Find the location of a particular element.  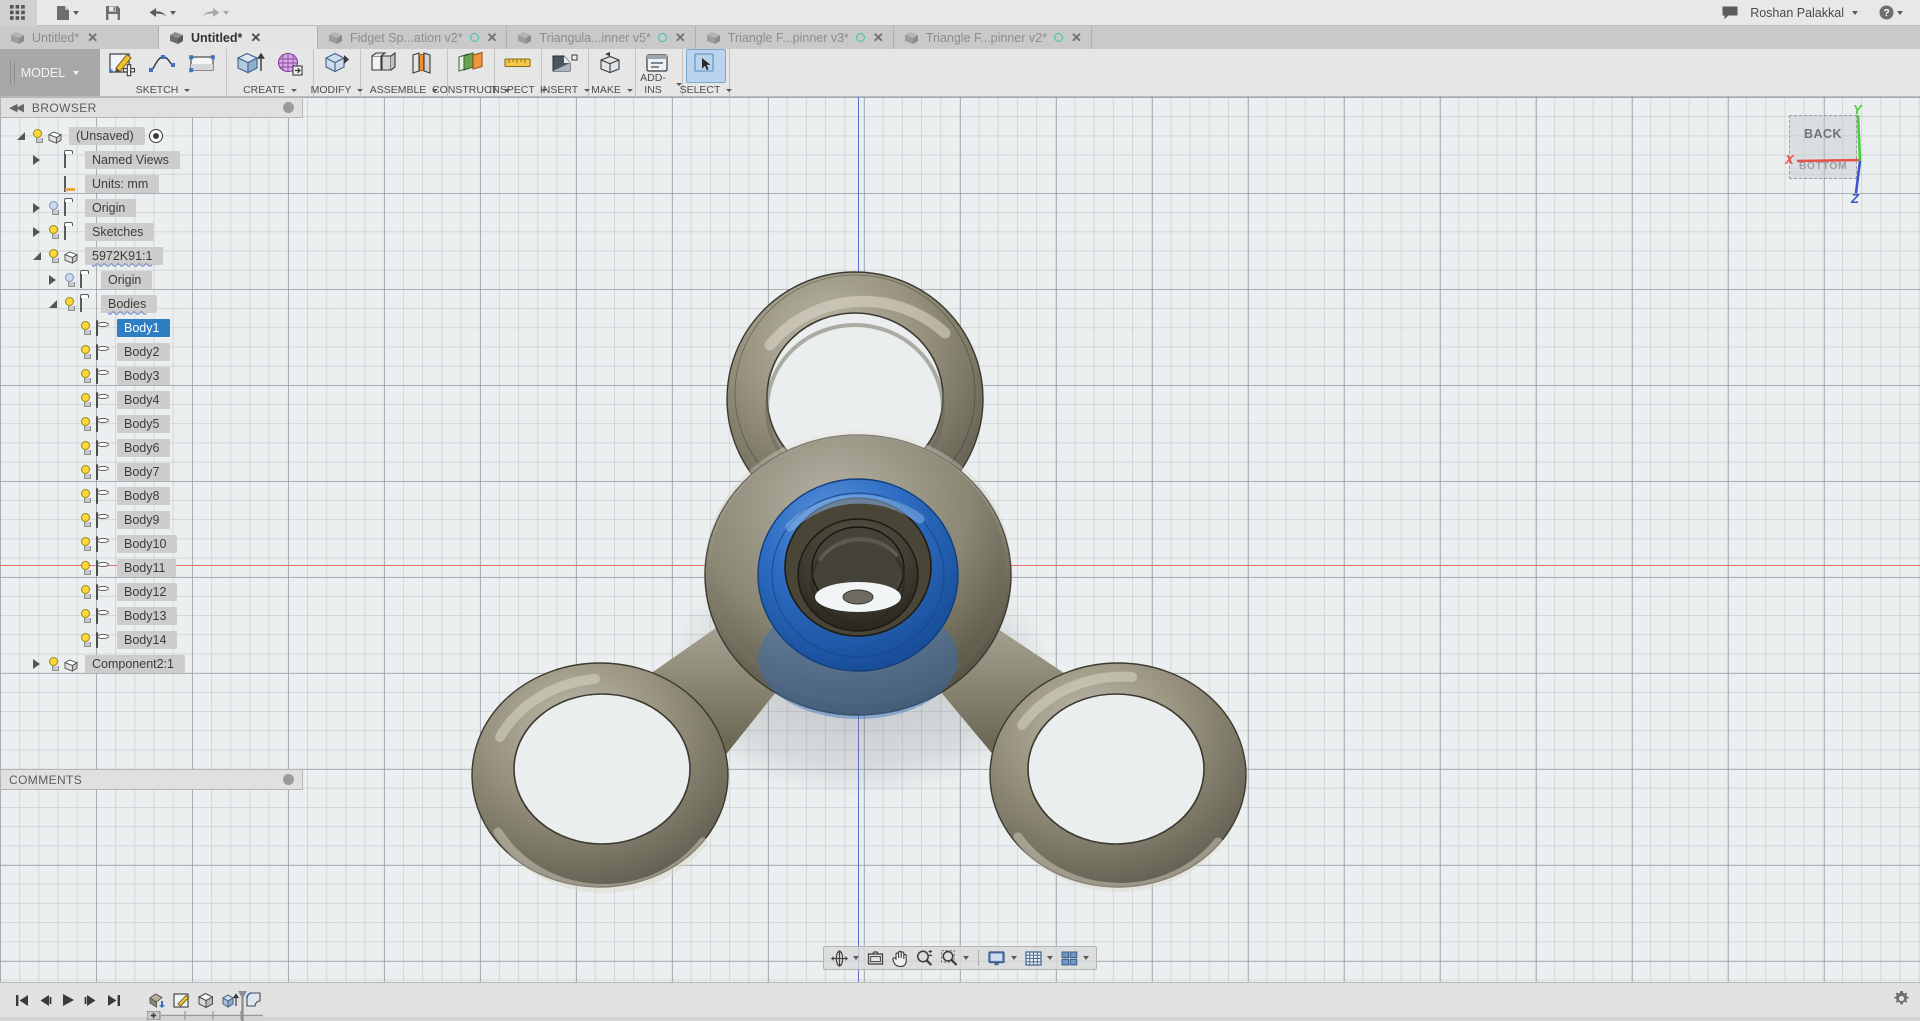

ribbon-group-header: INSPECT is located at coordinates (518, 90).